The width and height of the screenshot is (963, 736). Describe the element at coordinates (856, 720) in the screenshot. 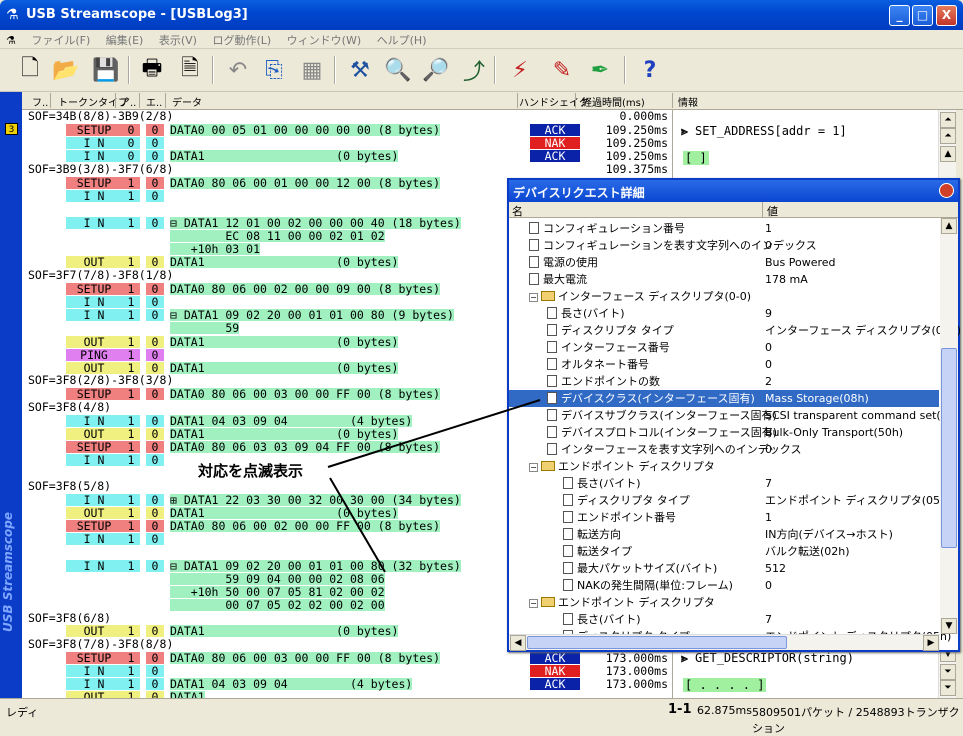

I see `status-count: 5809501パケット / 2548893トランザクション` at that location.